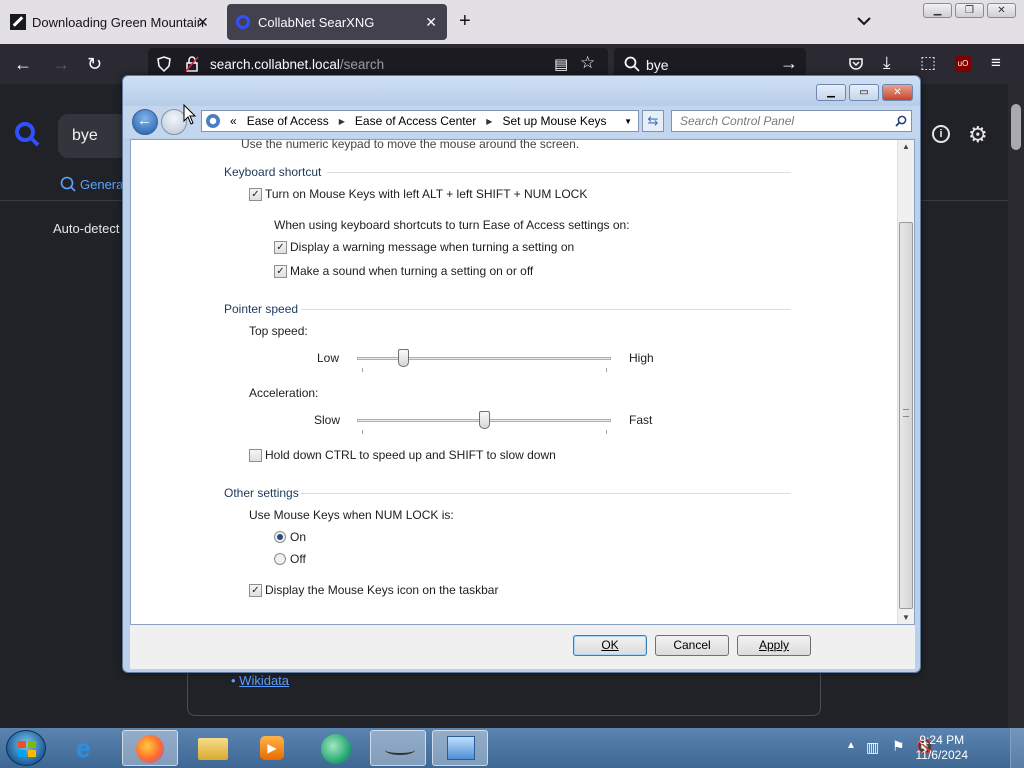  Describe the element at coordinates (898, 746) in the screenshot. I see `action-center-flag-icon: ⚑` at that location.